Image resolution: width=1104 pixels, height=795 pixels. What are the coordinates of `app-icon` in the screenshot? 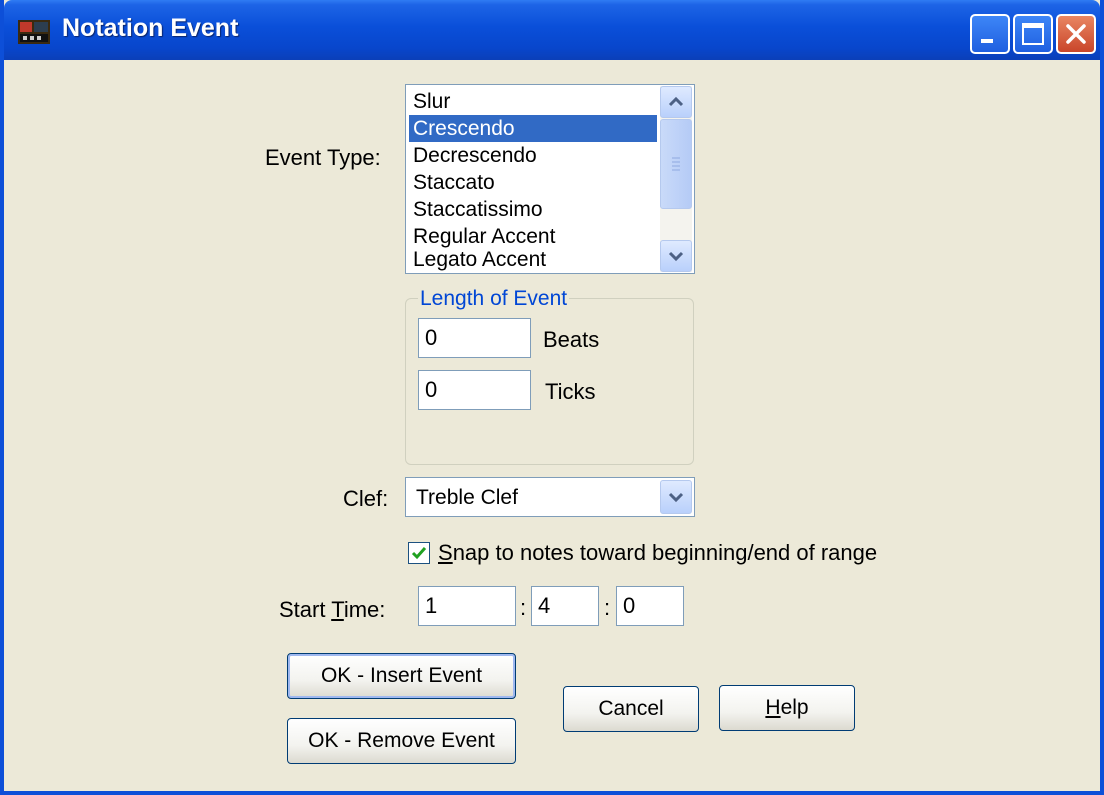 It's located at (34, 32).